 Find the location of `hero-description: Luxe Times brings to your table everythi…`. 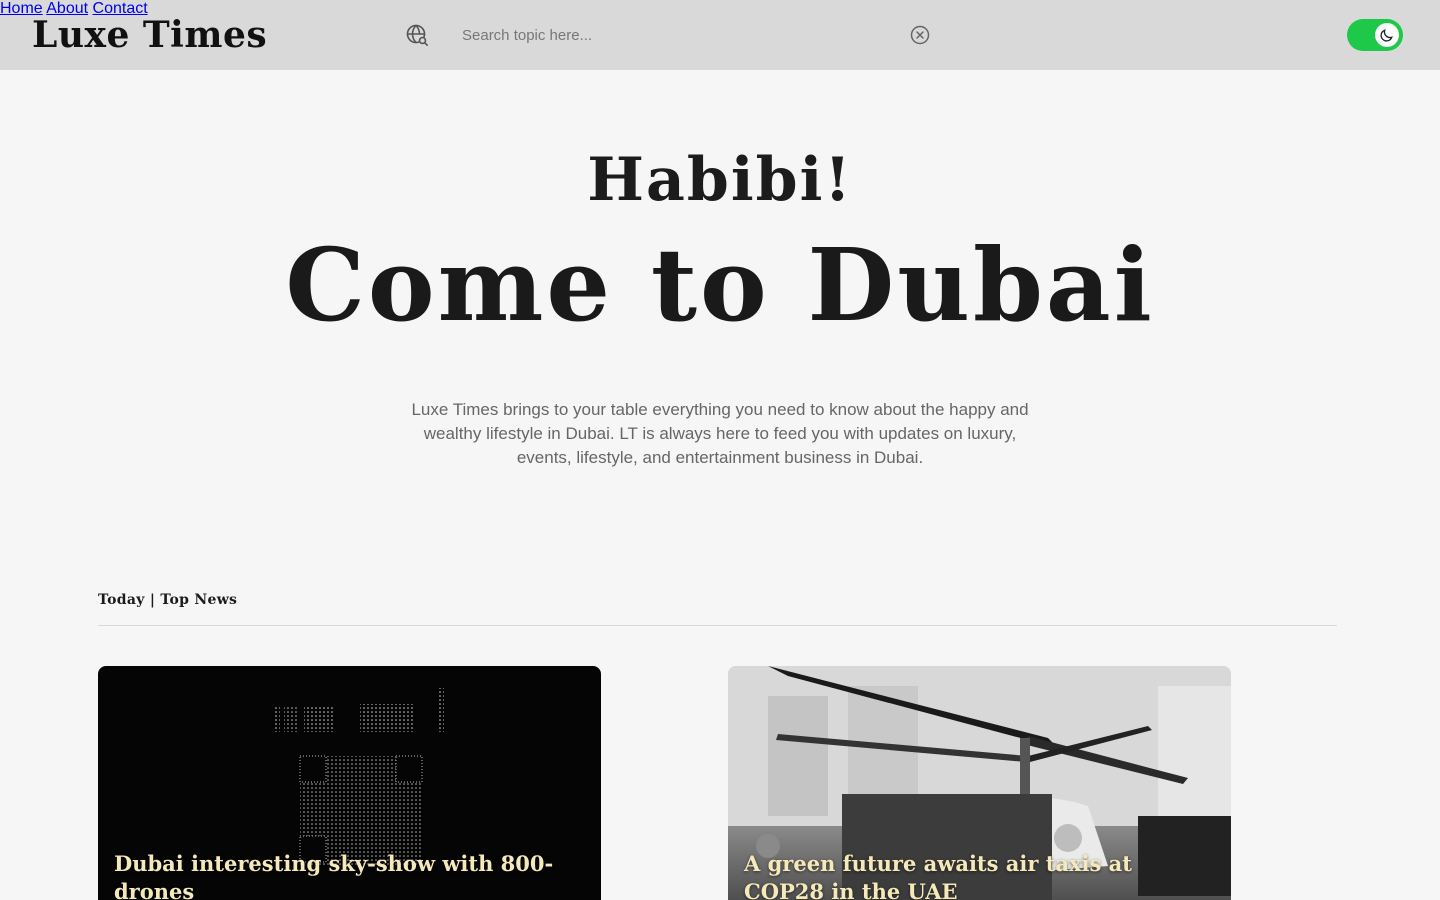

hero-description: Luxe Times brings to your table everythi… is located at coordinates (720, 433).